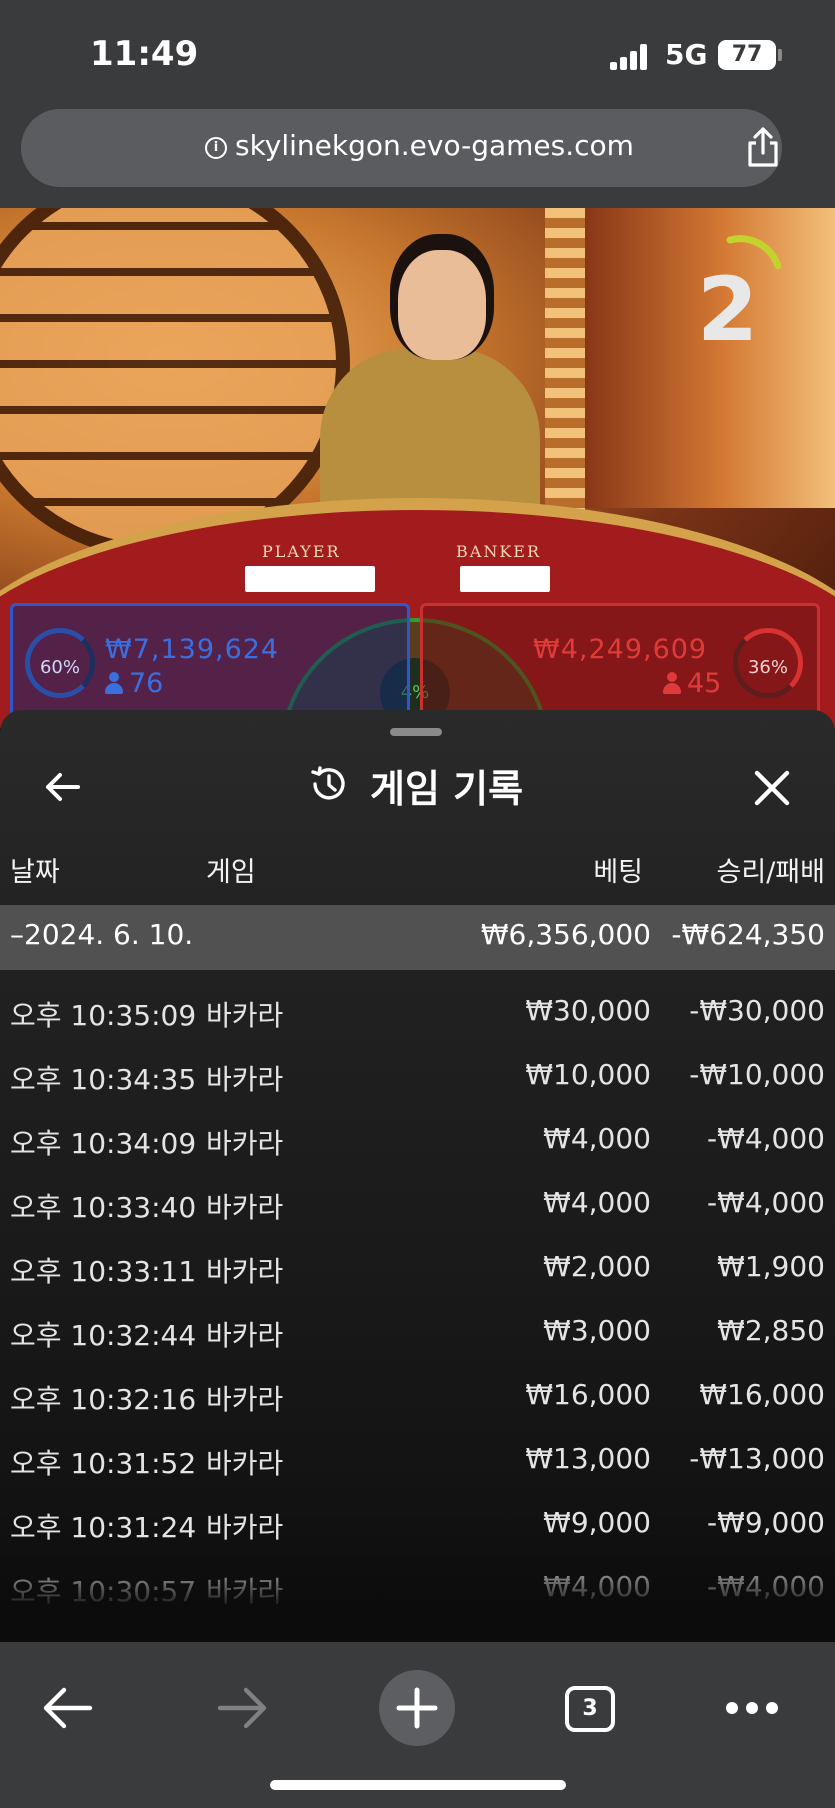 Image resolution: width=835 pixels, height=1808 pixels. I want to click on banker-cards, so click(505, 579).